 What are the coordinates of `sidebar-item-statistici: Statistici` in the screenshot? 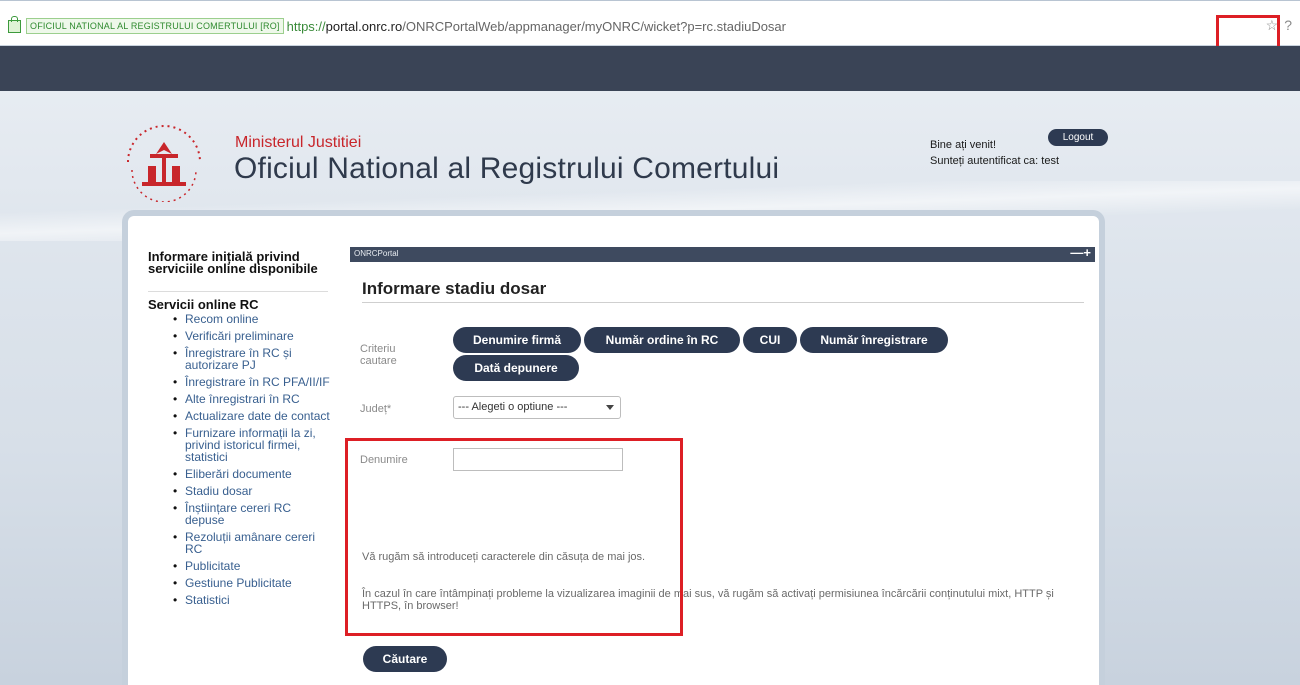 It's located at (251, 600).